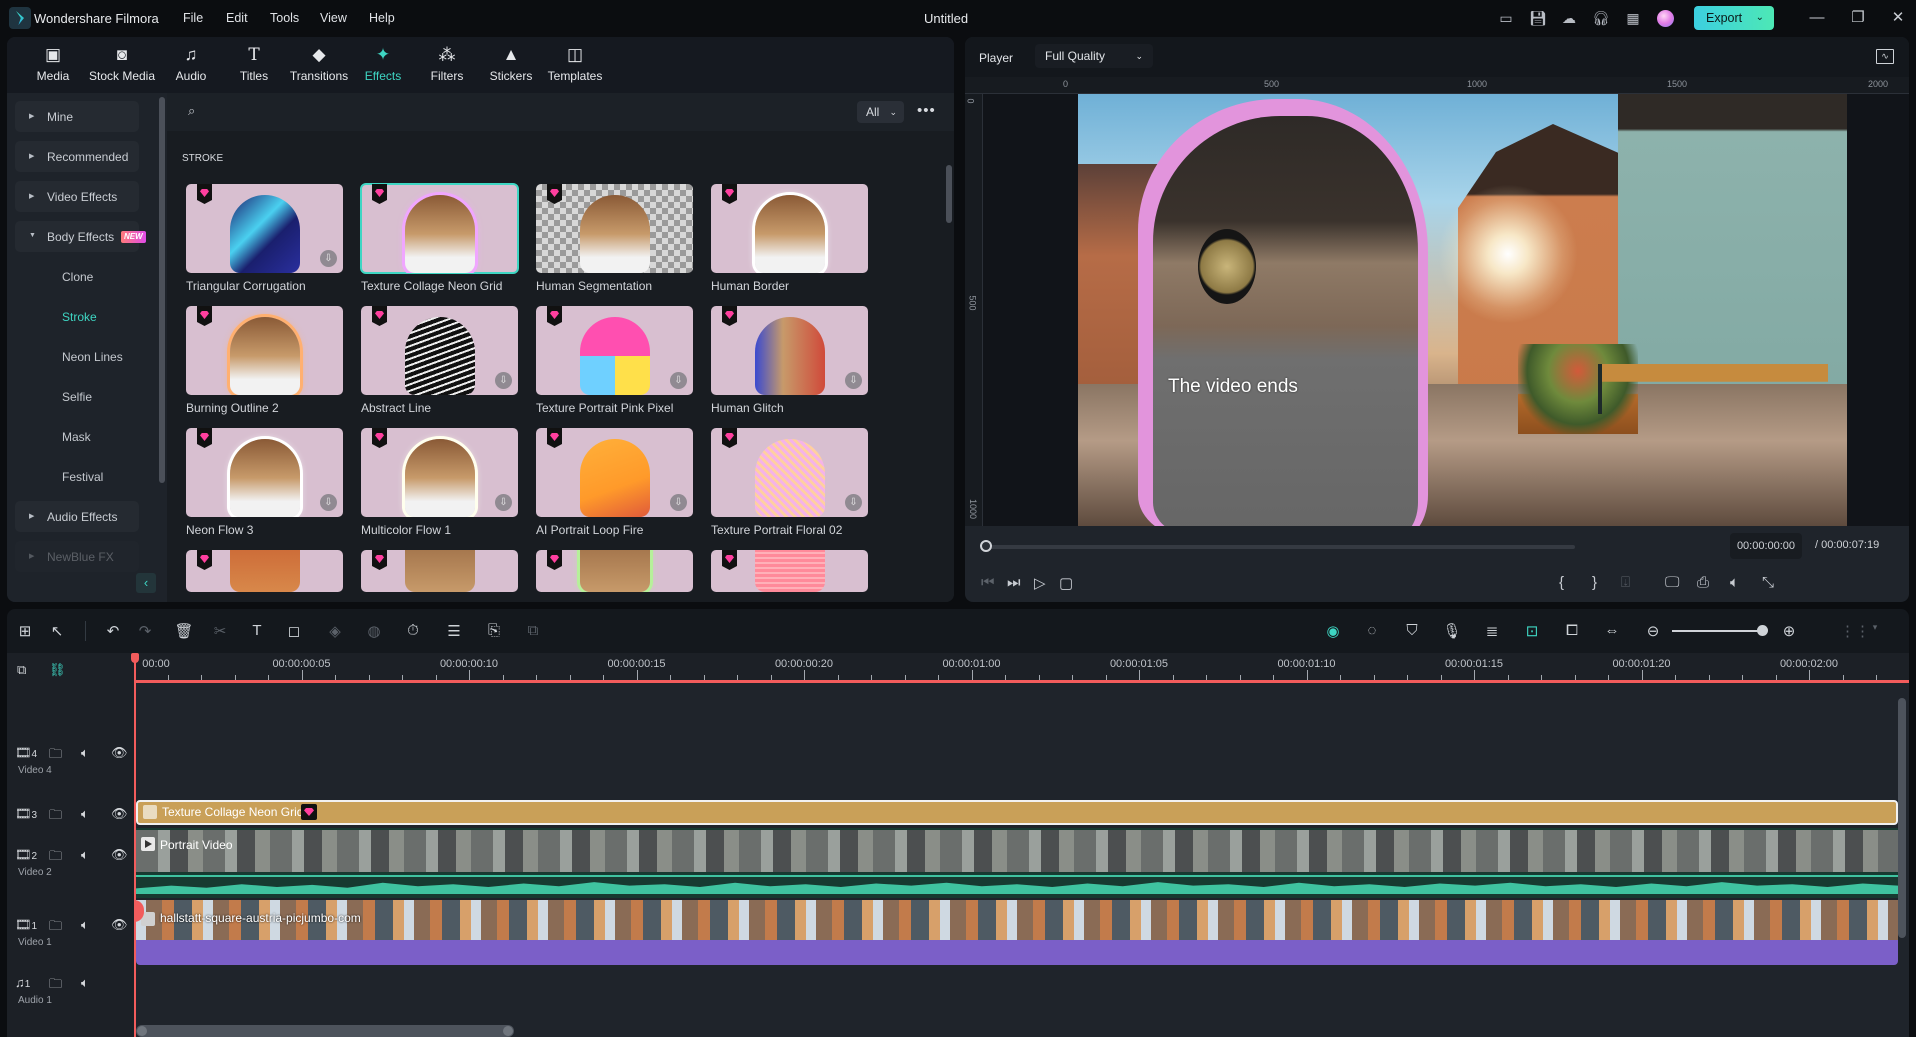 This screenshot has width=1916, height=1037. Describe the element at coordinates (988, 582) in the screenshot. I see `previous-frame-icon: ⏮` at that location.